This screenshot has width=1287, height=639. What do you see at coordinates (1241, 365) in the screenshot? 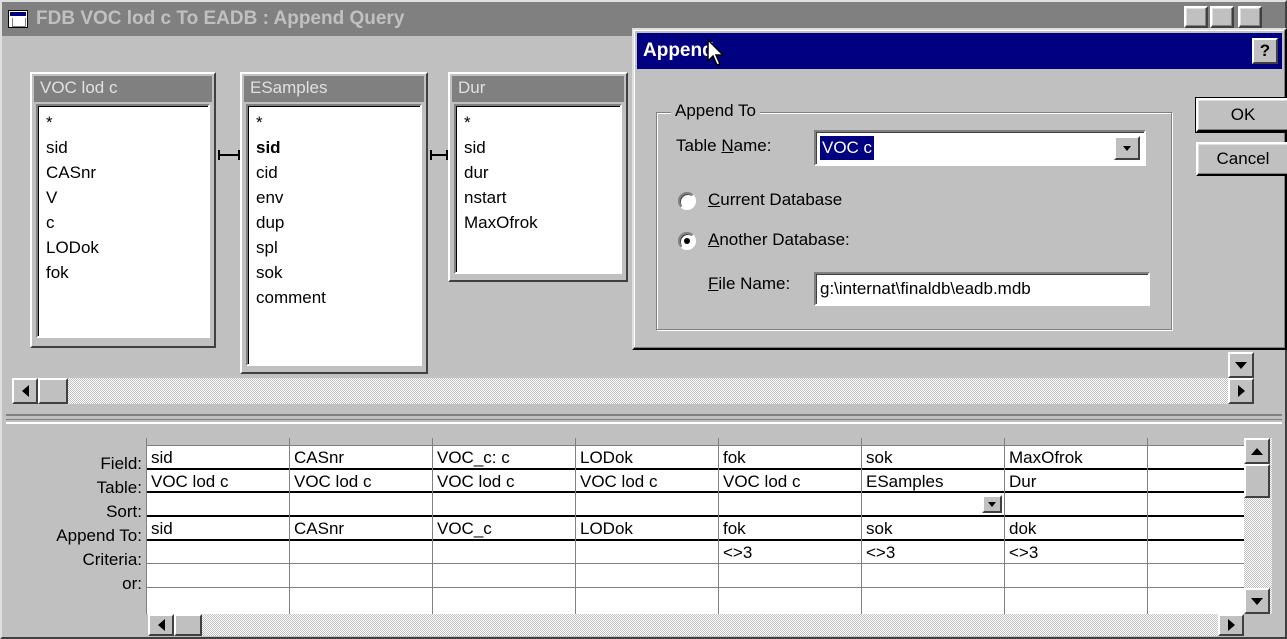
I see `scroll-down-button` at bounding box center [1241, 365].